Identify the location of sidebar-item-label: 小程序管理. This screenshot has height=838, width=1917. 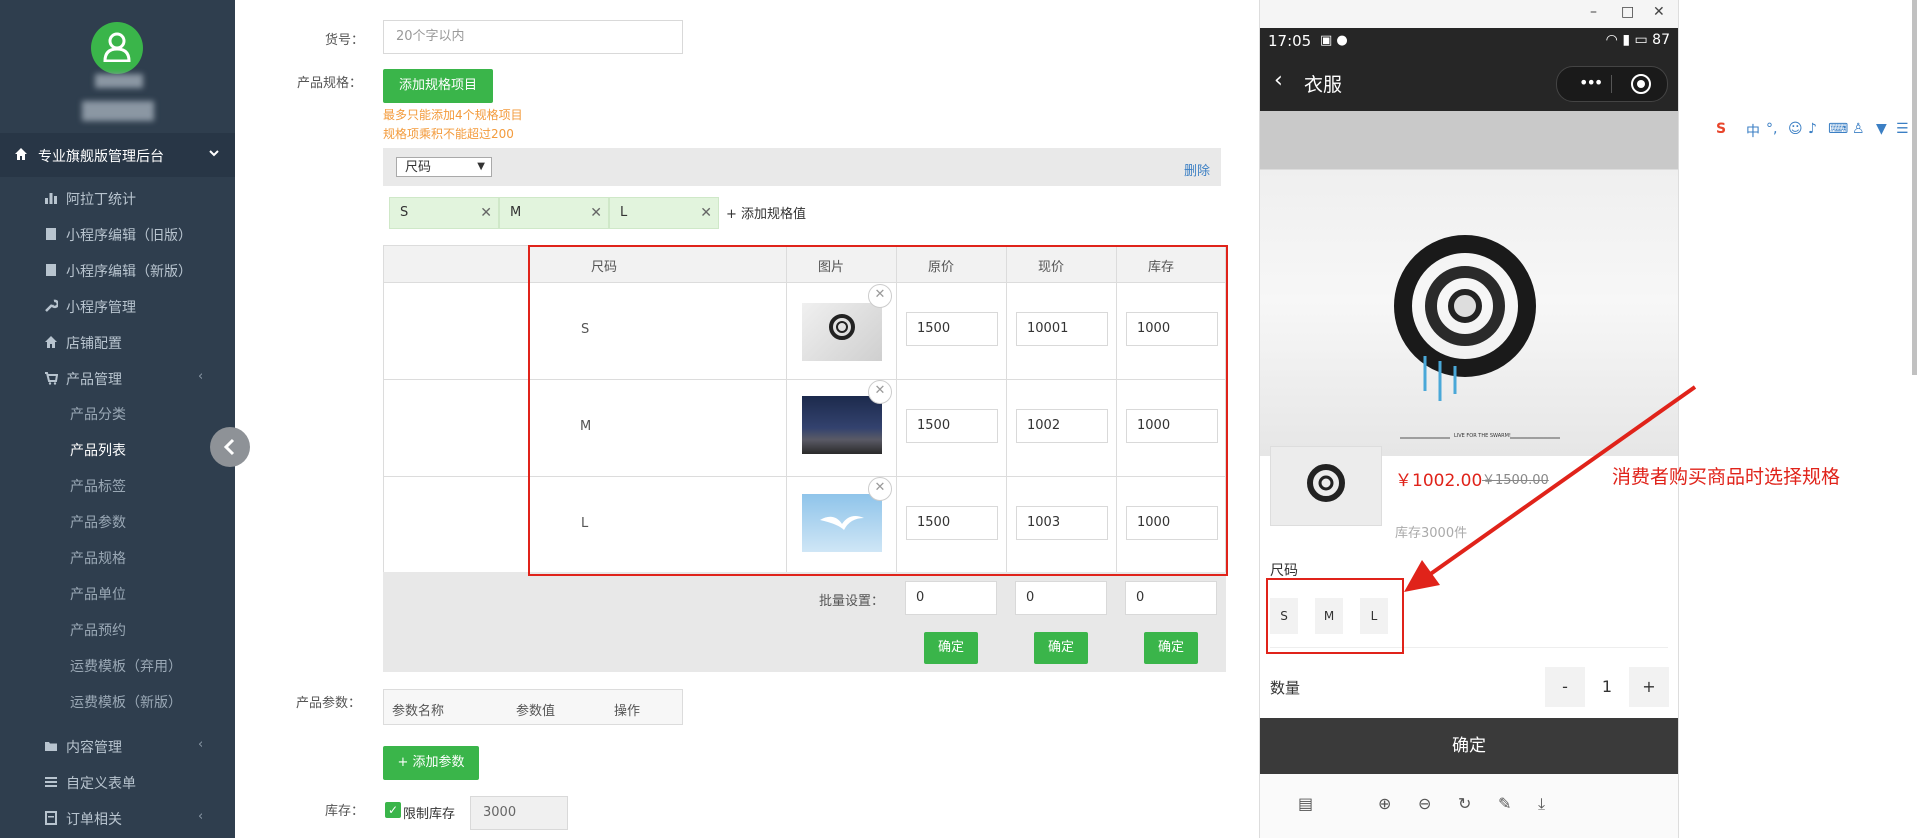
(101, 308).